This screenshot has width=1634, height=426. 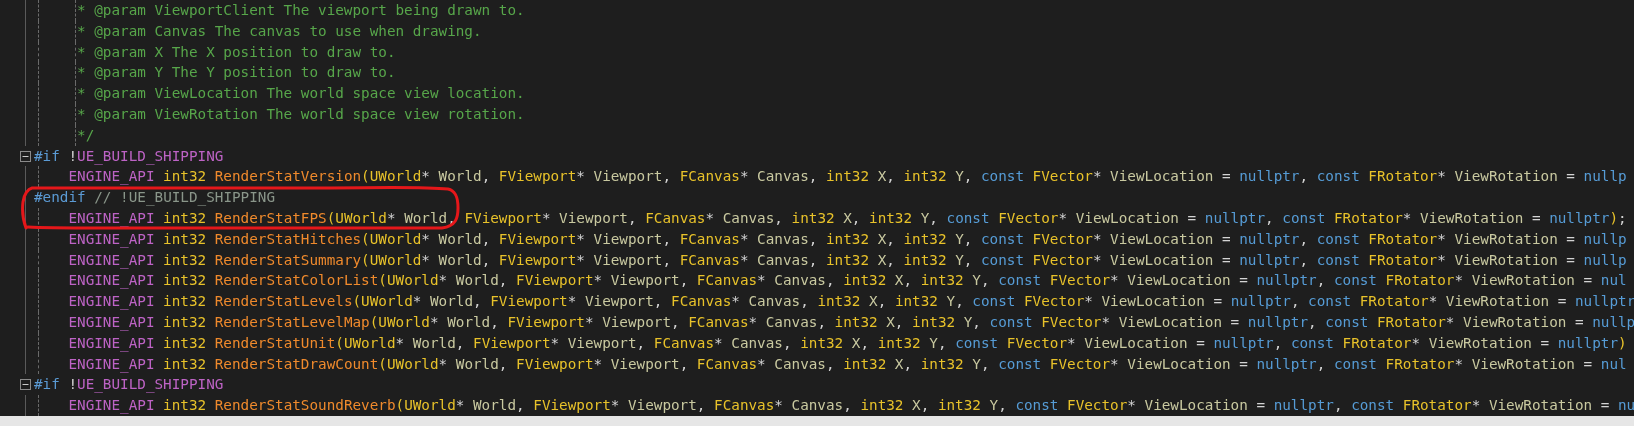 What do you see at coordinates (847, 281) in the screenshot?
I see `code-line: ENGINE_API int32 RenderStatColorList(UWorld* World, FViewport* Viewport, FCanvas* Canvas, int32 X, int32 Y, const FVector* ViewLocation = nullptr, const FRotator* ViewRotation = nul` at bounding box center [847, 281].